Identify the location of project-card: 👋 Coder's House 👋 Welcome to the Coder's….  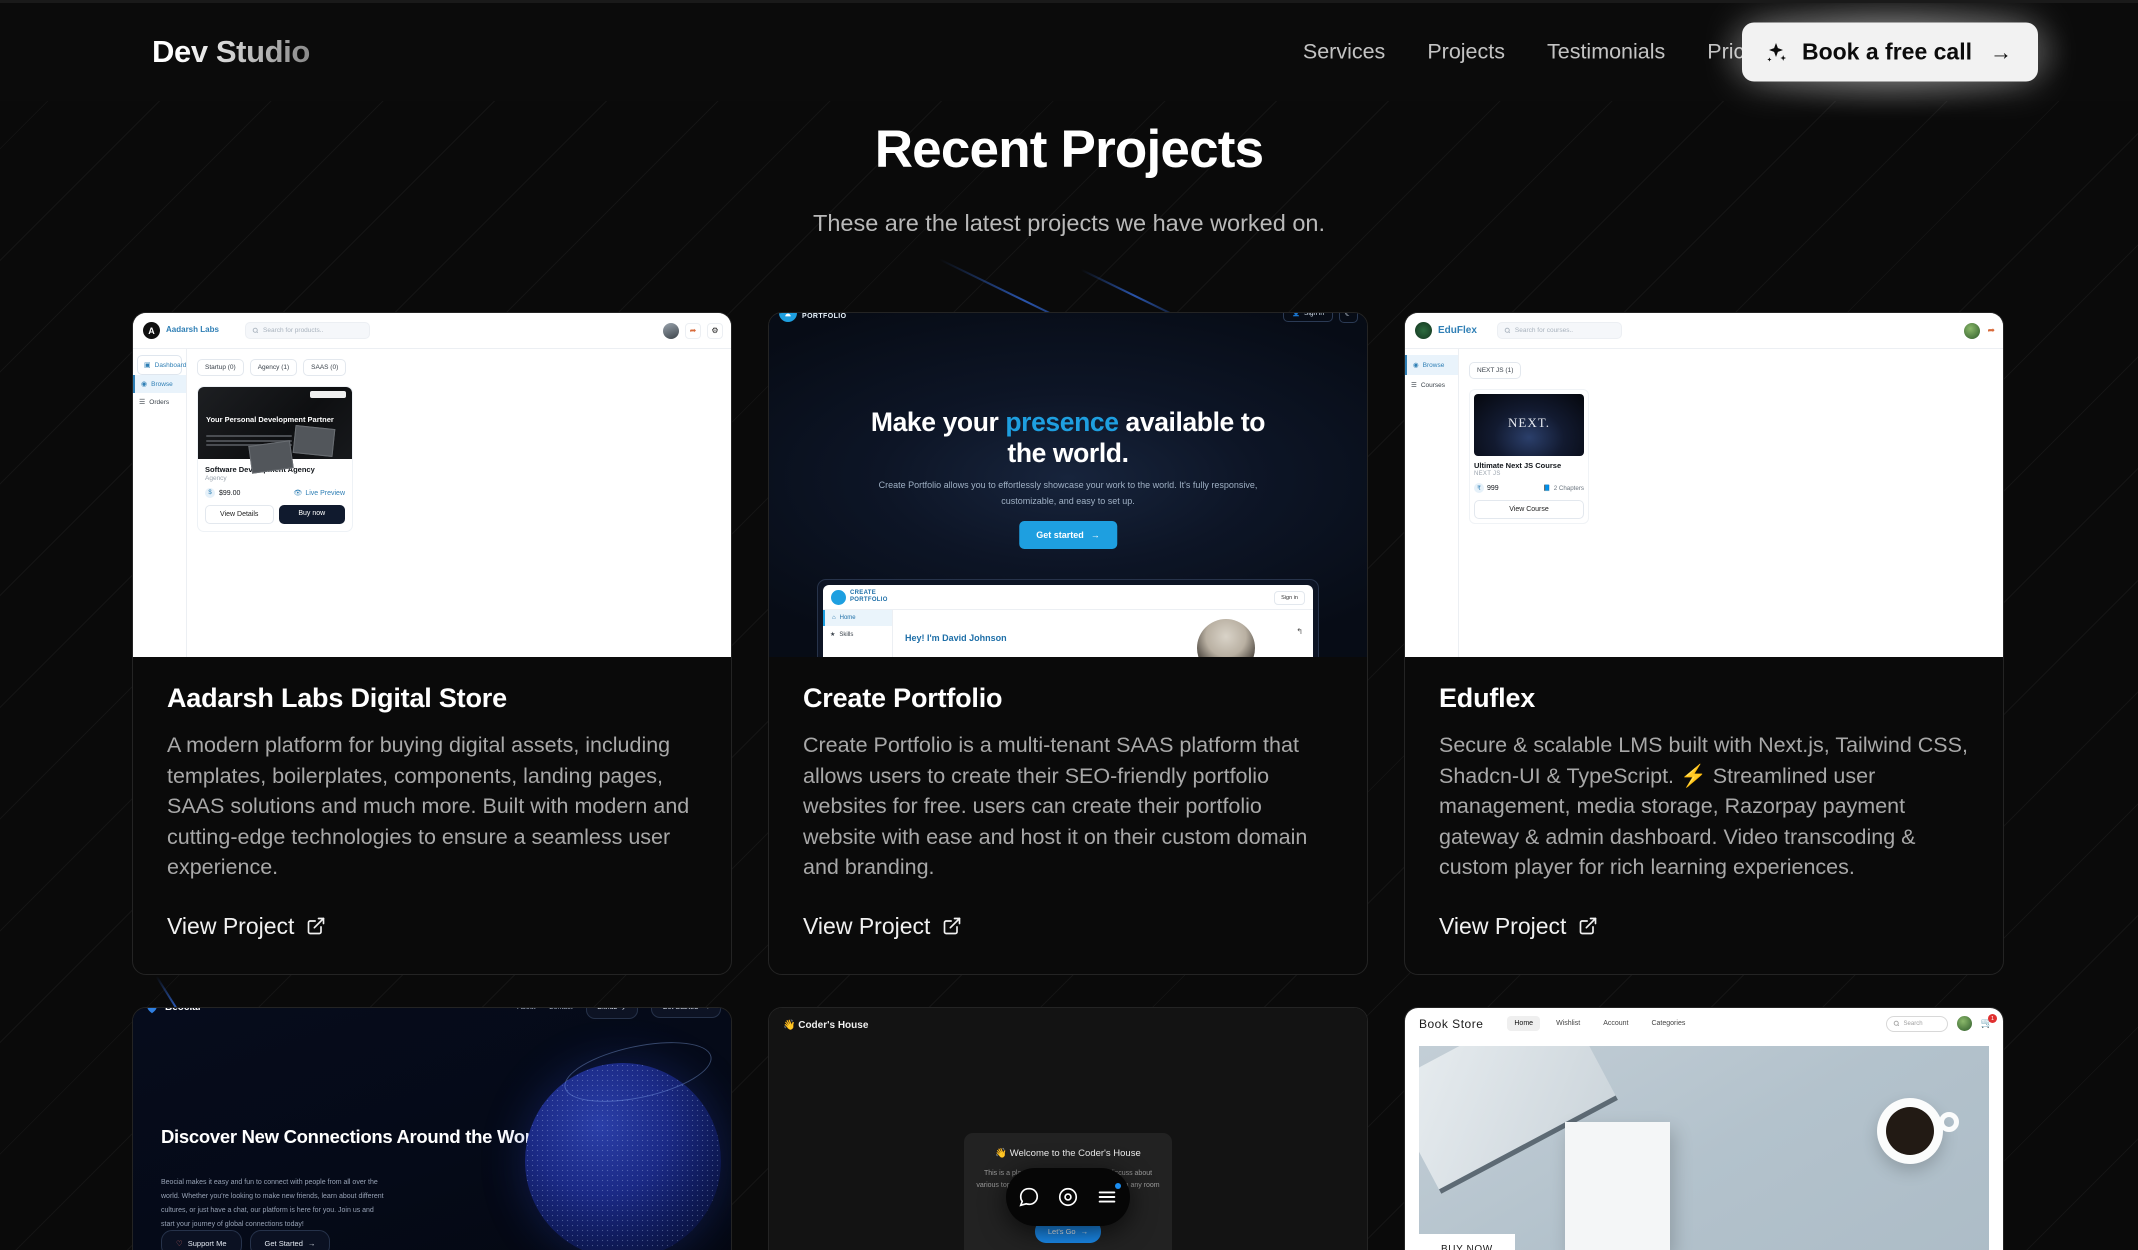
(1068, 1128).